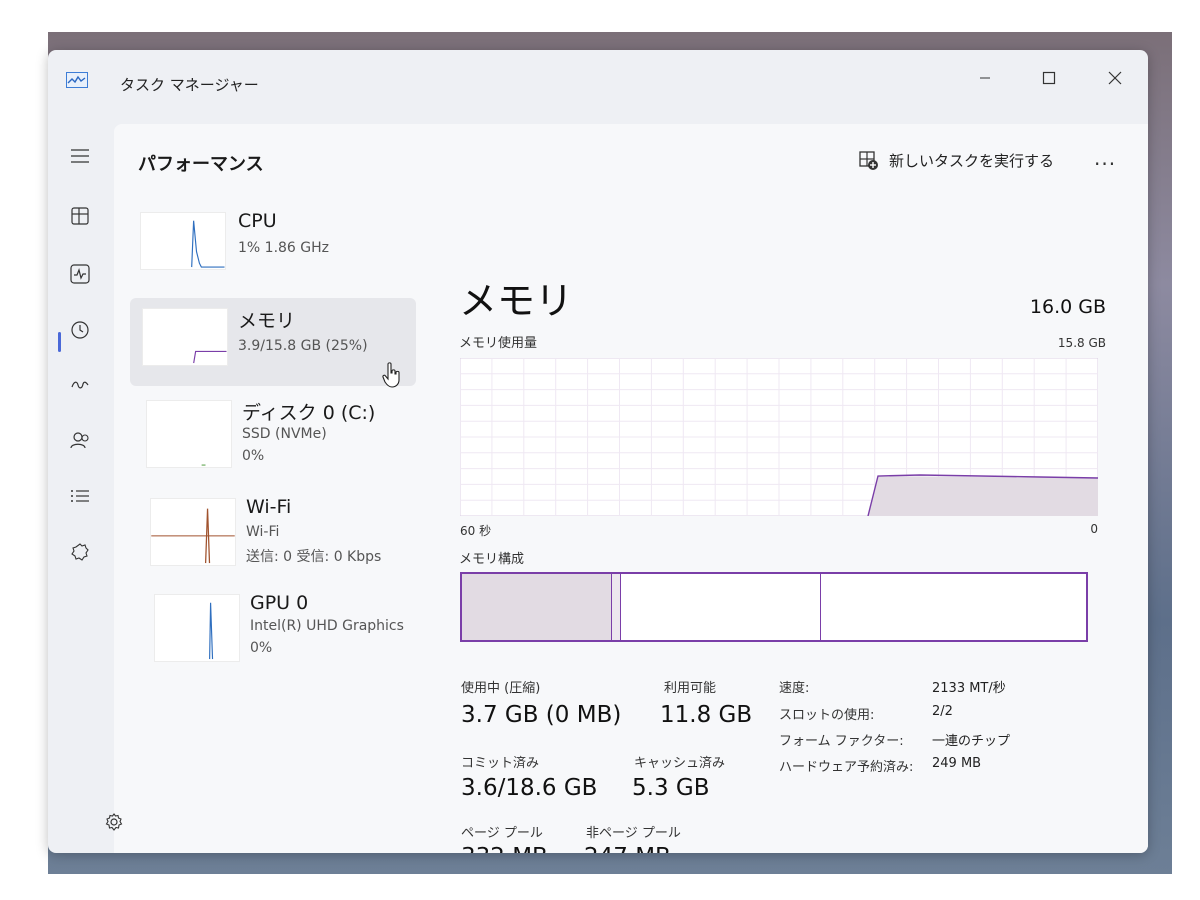 The image size is (1200, 900). What do you see at coordinates (502, 833) in the screenshot?
I see `paged-pool-label: ページ プール` at bounding box center [502, 833].